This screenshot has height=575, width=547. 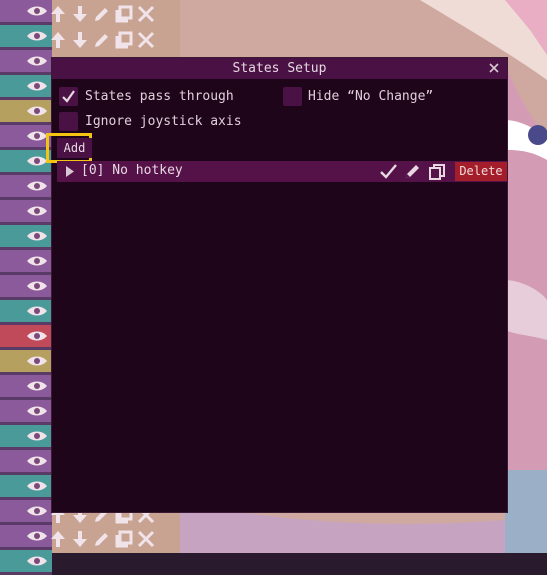 I want to click on hide-no-change-checkbox, so click(x=292, y=96).